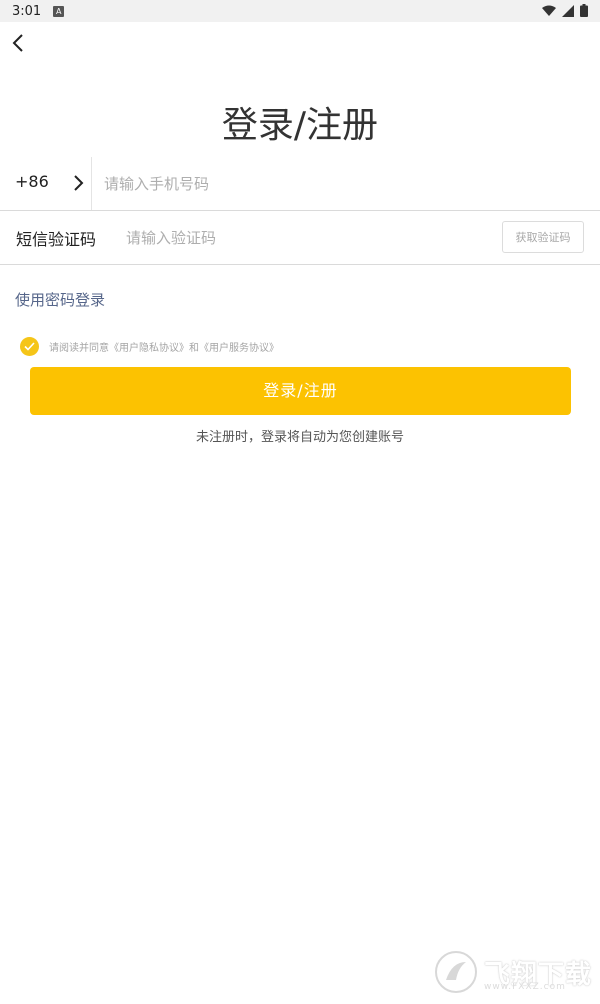 The height and width of the screenshot is (1004, 600). Describe the element at coordinates (584, 10) in the screenshot. I see `battery-icon` at that location.